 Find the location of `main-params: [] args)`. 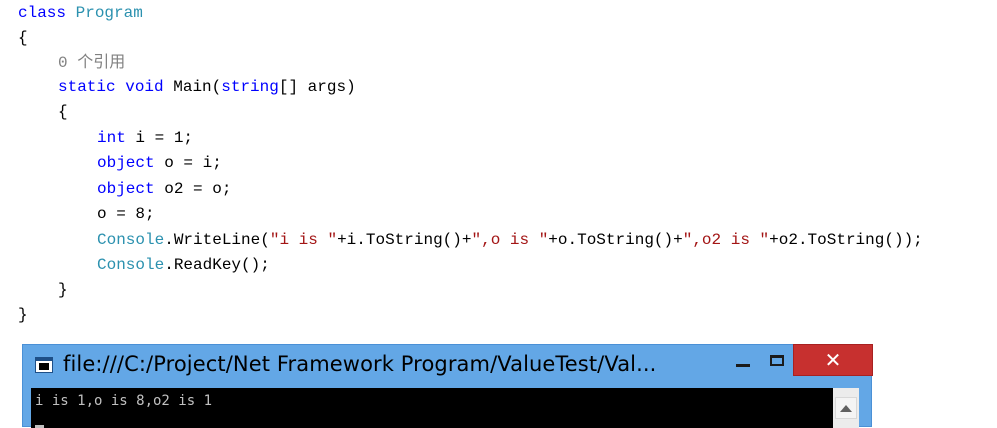

main-params: [] args) is located at coordinates (317, 87).